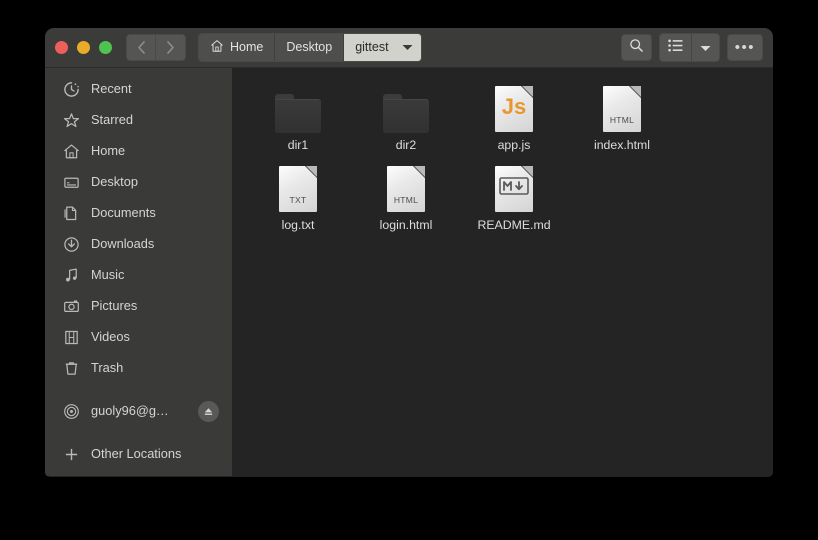 This screenshot has height=540, width=818. I want to click on file-item-dir1: dir1, so click(298, 119).